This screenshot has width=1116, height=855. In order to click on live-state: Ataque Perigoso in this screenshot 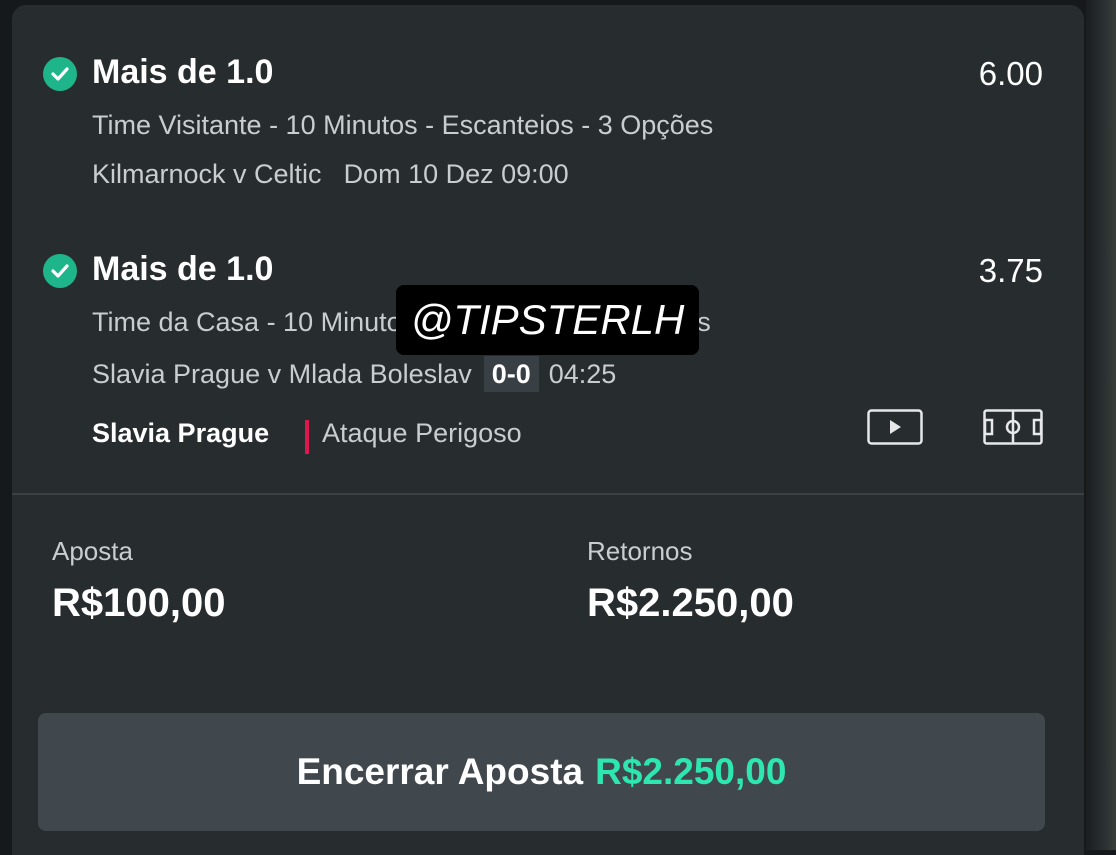, I will do `click(422, 433)`.